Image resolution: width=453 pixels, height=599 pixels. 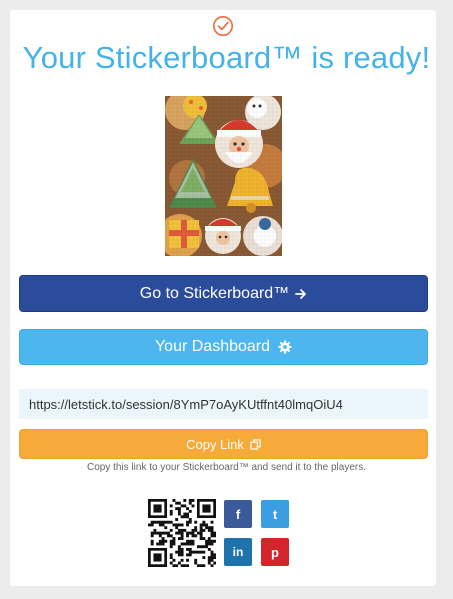 I want to click on linkedin-icon: in, so click(x=238, y=552).